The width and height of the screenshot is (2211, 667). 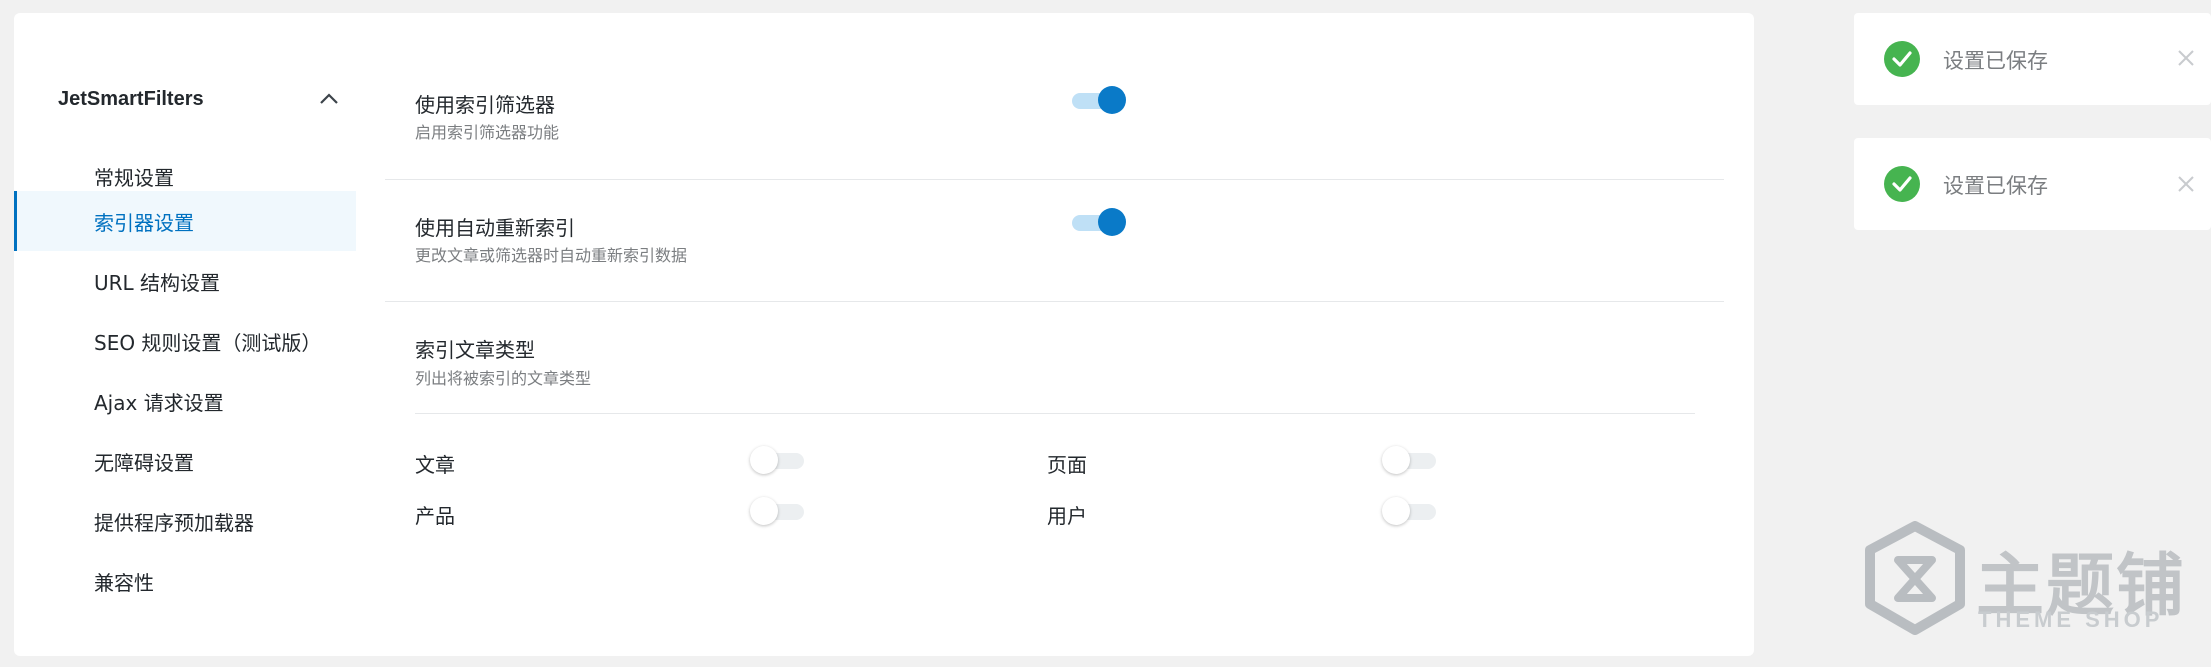 What do you see at coordinates (2071, 619) in the screenshot?
I see `watermark-en: THEME SHOP` at bounding box center [2071, 619].